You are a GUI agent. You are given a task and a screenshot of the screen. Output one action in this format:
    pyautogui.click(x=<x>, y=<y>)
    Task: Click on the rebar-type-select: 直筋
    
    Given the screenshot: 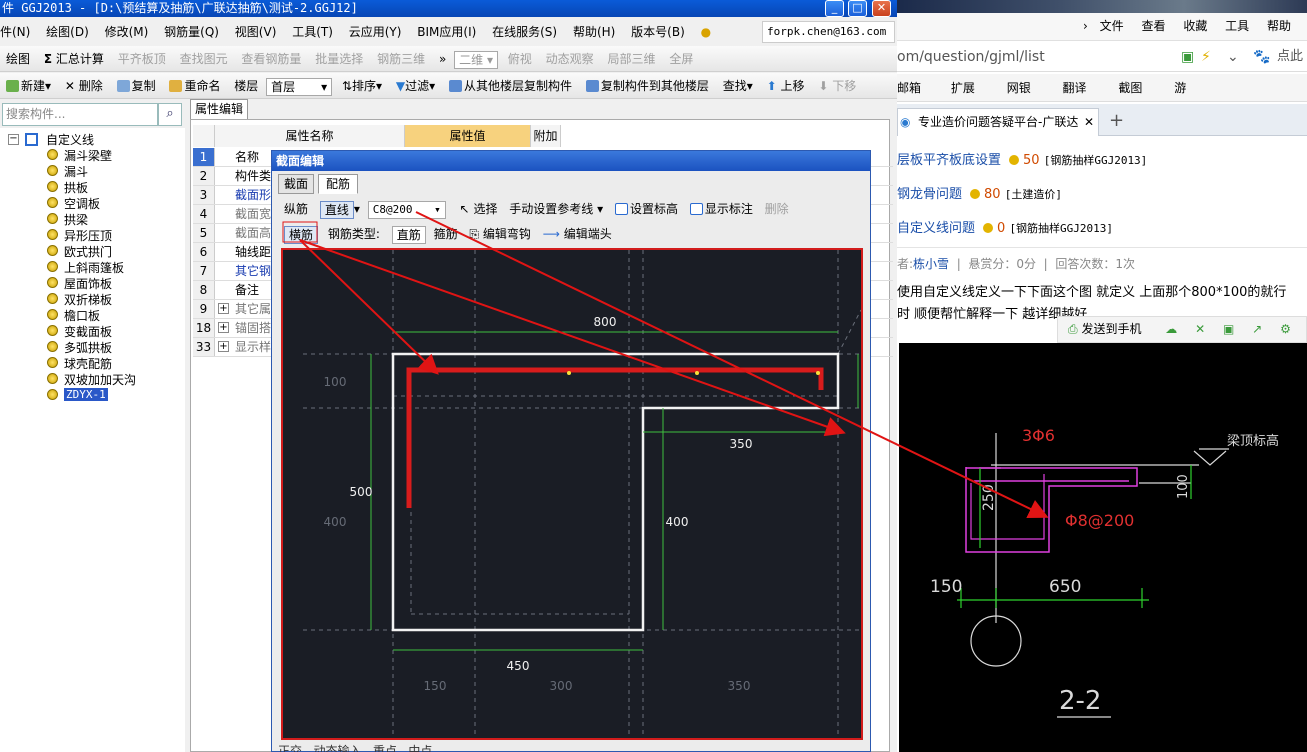 What is the action you would take?
    pyautogui.click(x=408, y=234)
    